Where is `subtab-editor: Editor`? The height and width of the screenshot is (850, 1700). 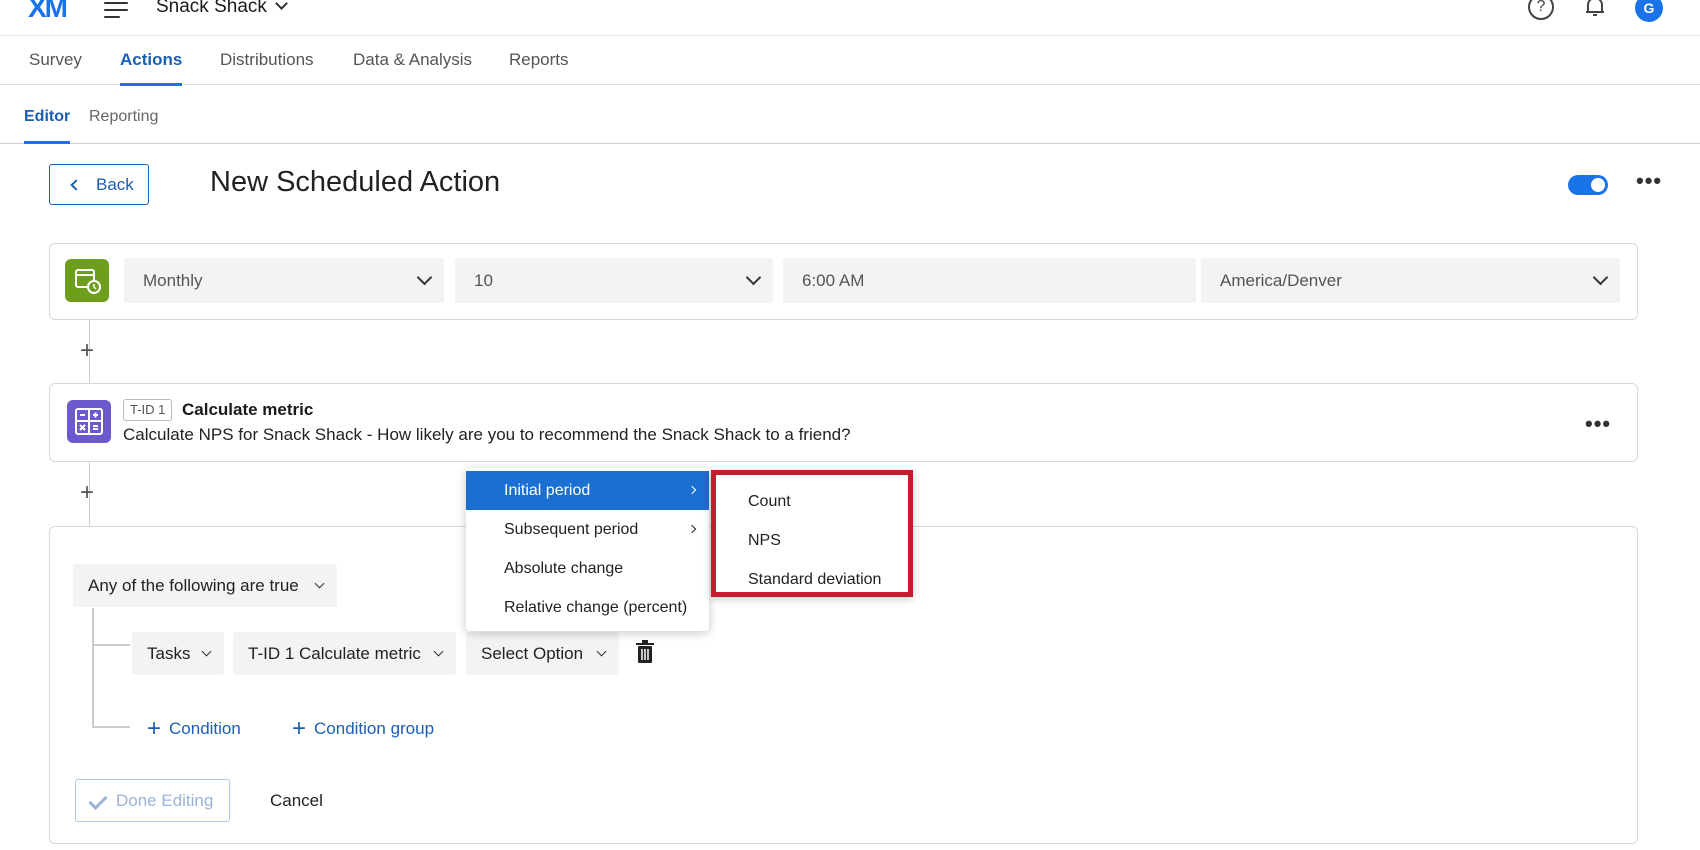
subtab-editor: Editor is located at coordinates (47, 126).